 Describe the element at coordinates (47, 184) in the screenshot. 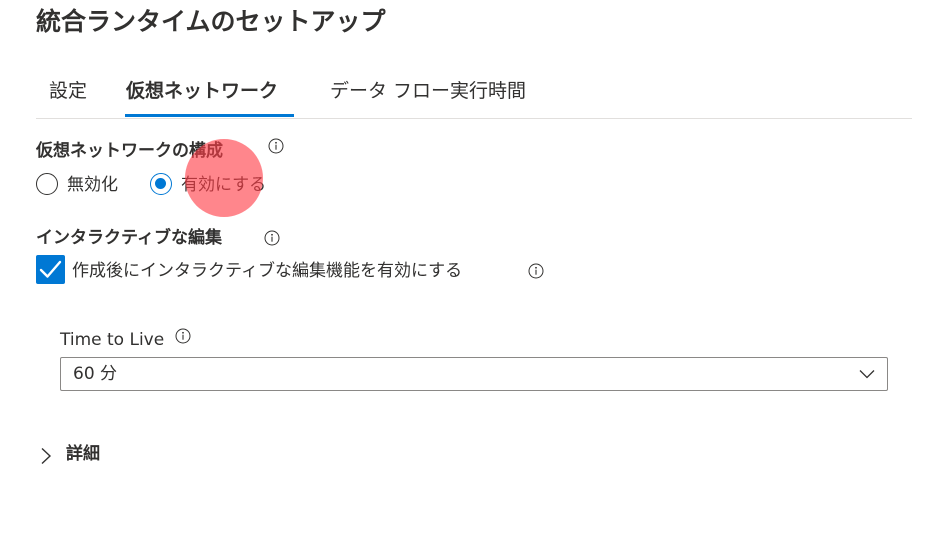

I see `radio-disable` at that location.